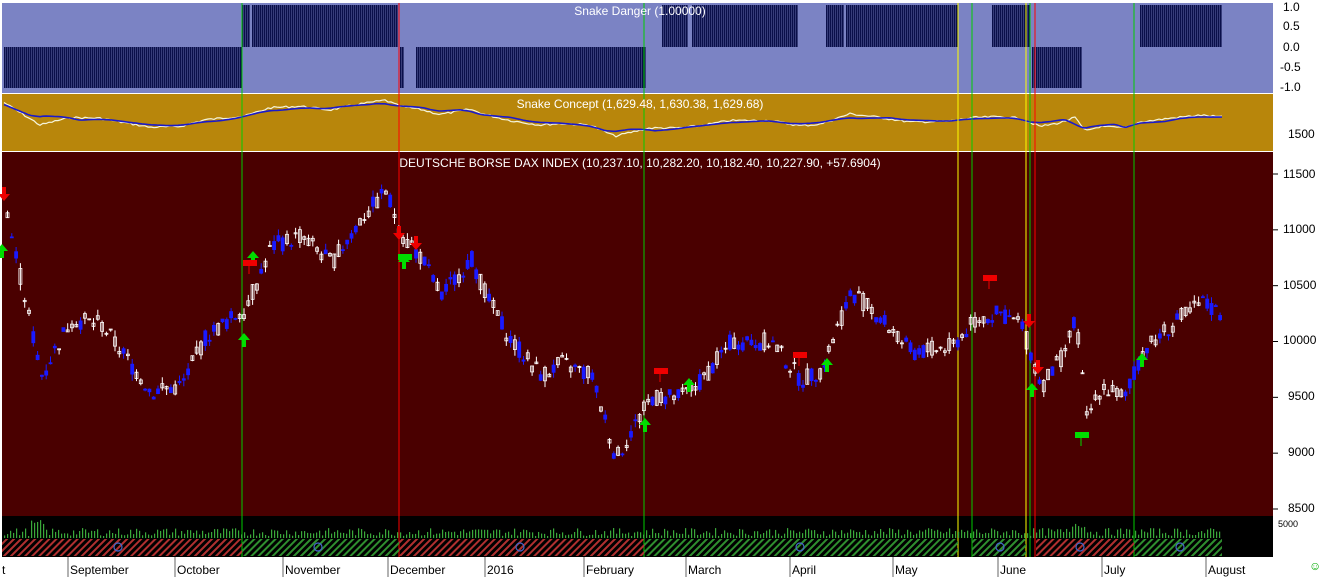 This screenshot has height=577, width=1329. What do you see at coordinates (1315, 566) in the screenshot?
I see `smiley-icon: ☺` at bounding box center [1315, 566].